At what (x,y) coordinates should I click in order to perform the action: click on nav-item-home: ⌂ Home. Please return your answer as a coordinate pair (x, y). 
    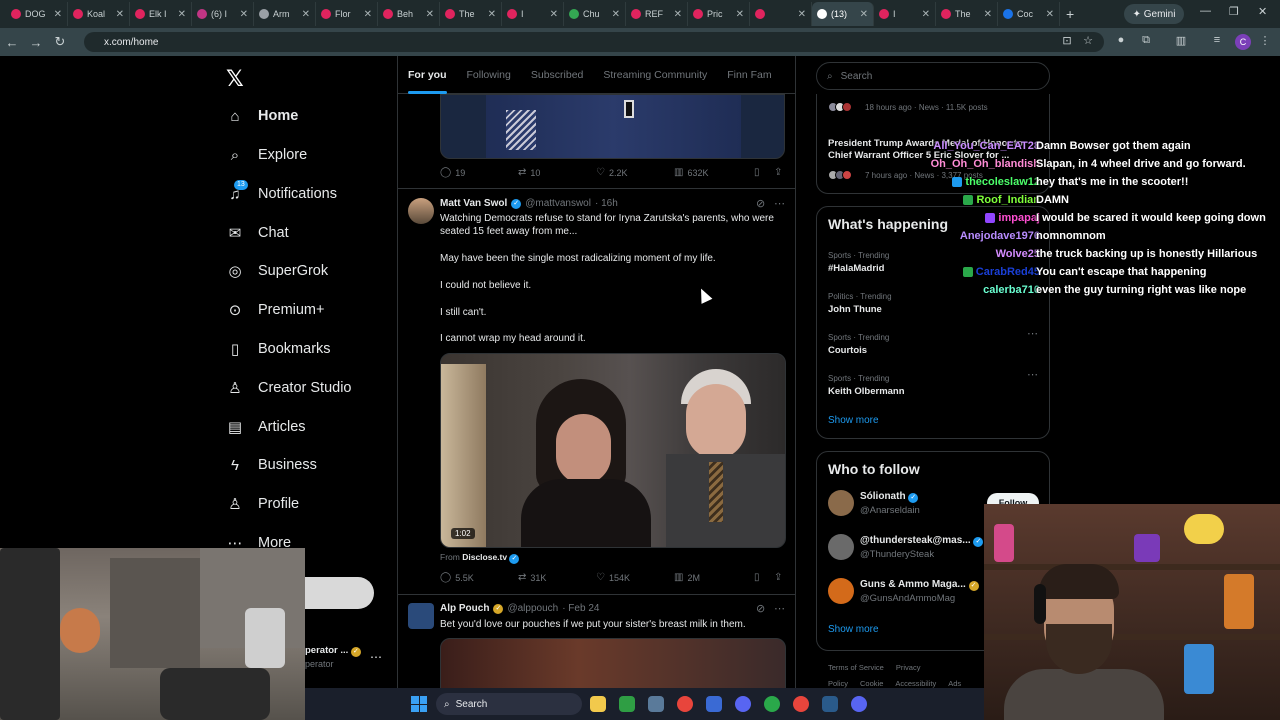
    Looking at the image, I should click on (262, 116).